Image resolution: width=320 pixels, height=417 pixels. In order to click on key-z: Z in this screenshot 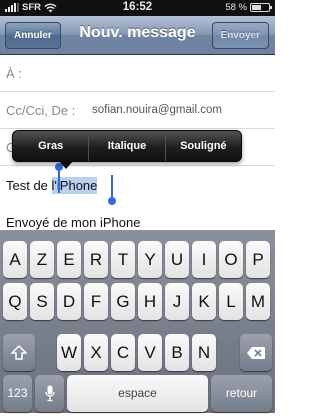, I will do `click(42, 259)`.